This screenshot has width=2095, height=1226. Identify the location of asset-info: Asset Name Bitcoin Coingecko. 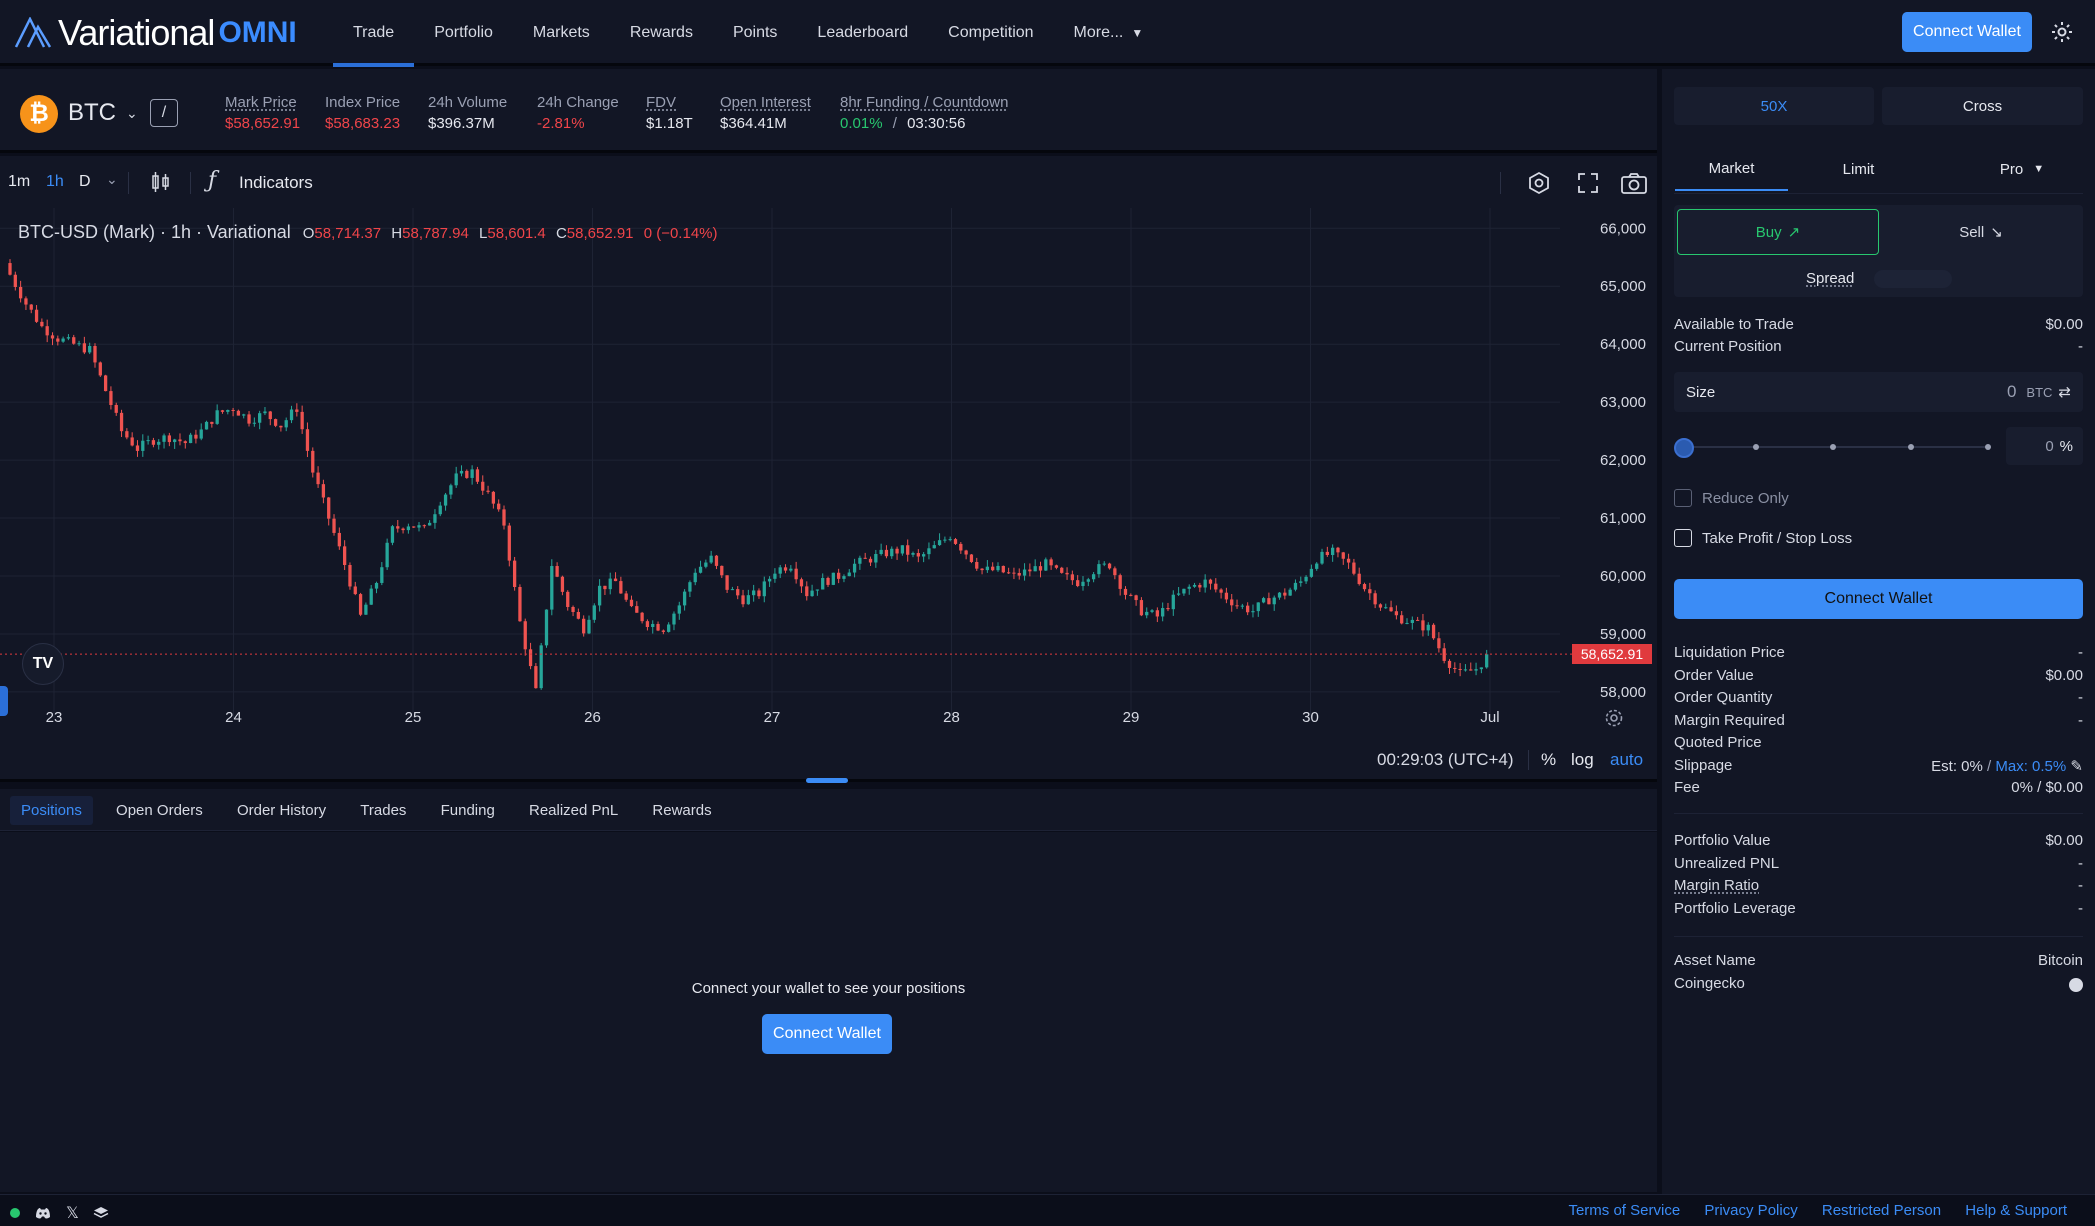
(1878, 974).